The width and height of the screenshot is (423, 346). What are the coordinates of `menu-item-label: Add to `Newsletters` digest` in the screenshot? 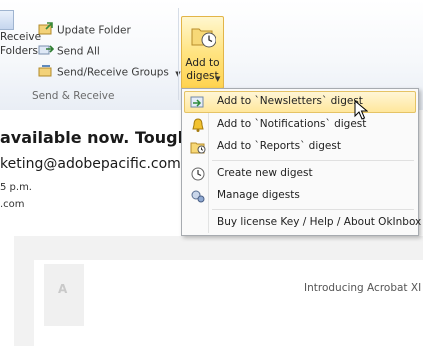 It's located at (290, 101).